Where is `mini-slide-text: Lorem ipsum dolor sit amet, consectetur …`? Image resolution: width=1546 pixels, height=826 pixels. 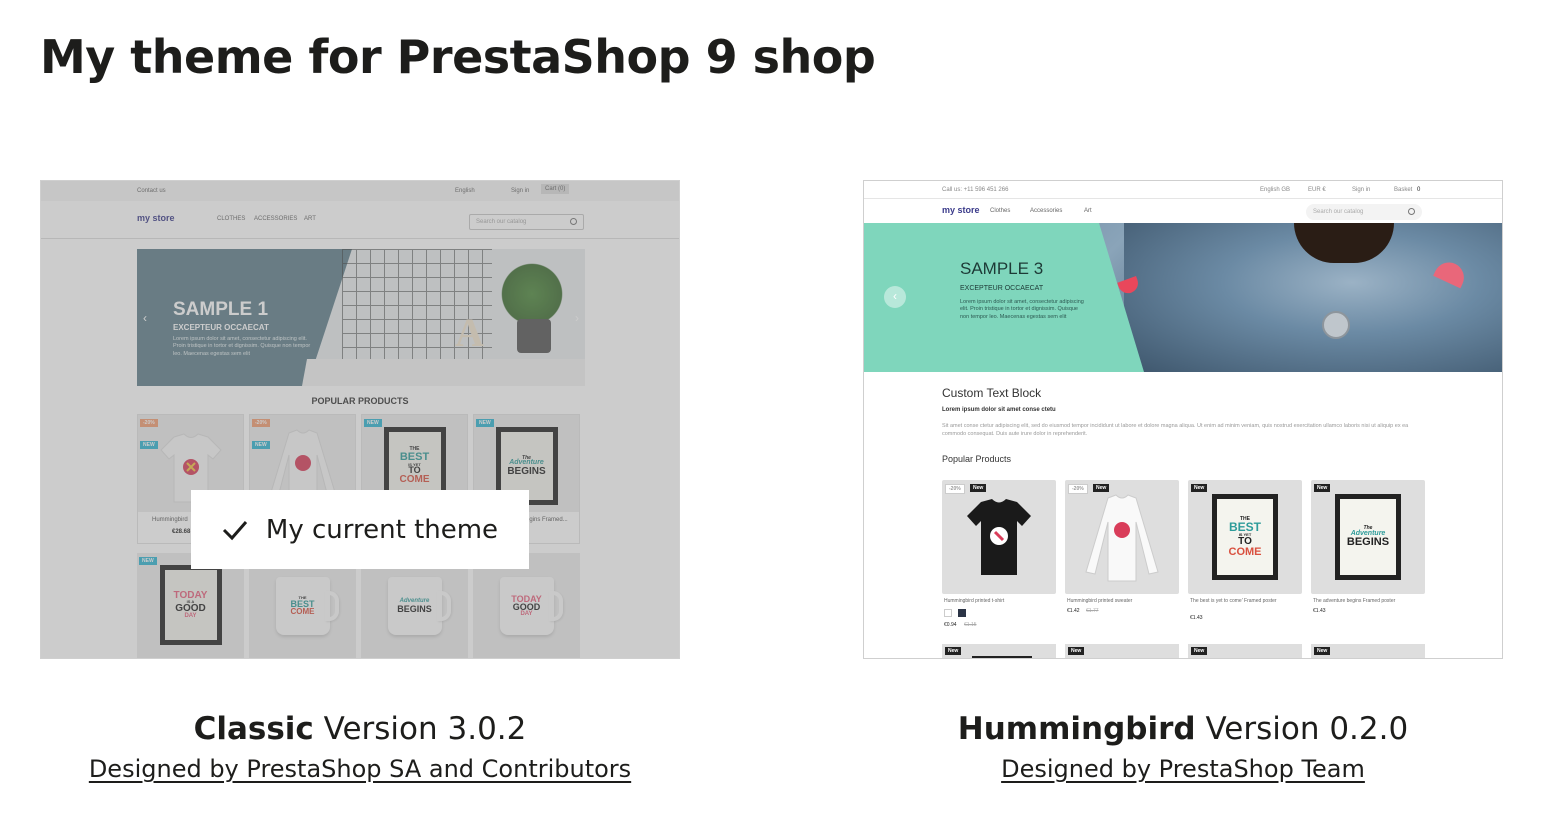 mini-slide-text: Lorem ipsum dolor sit amet, consectetur … is located at coordinates (1022, 309).